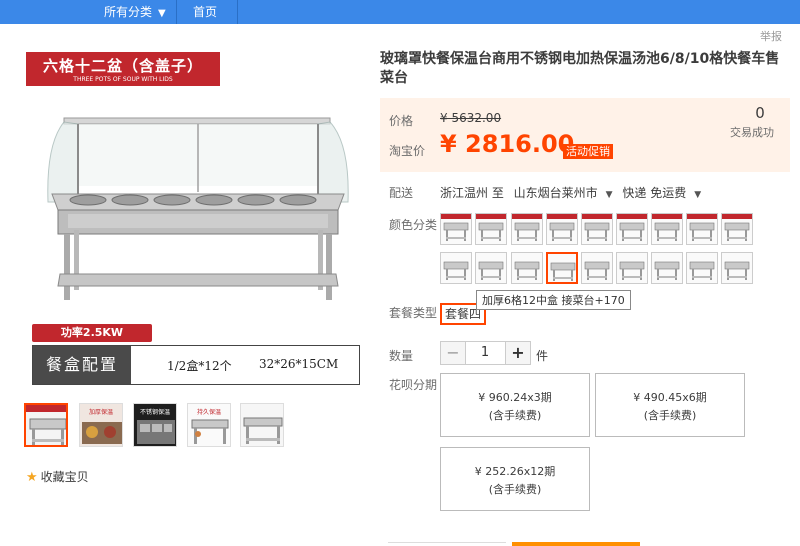  I want to click on thumbnail-caption: 持久保温, so click(208, 412).